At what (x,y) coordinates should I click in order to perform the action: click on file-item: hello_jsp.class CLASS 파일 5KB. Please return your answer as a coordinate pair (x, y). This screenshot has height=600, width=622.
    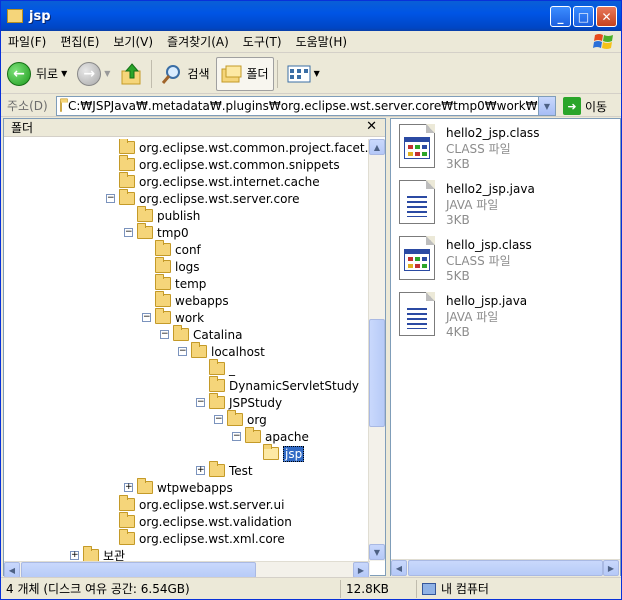
    Looking at the image, I should click on (509, 262).